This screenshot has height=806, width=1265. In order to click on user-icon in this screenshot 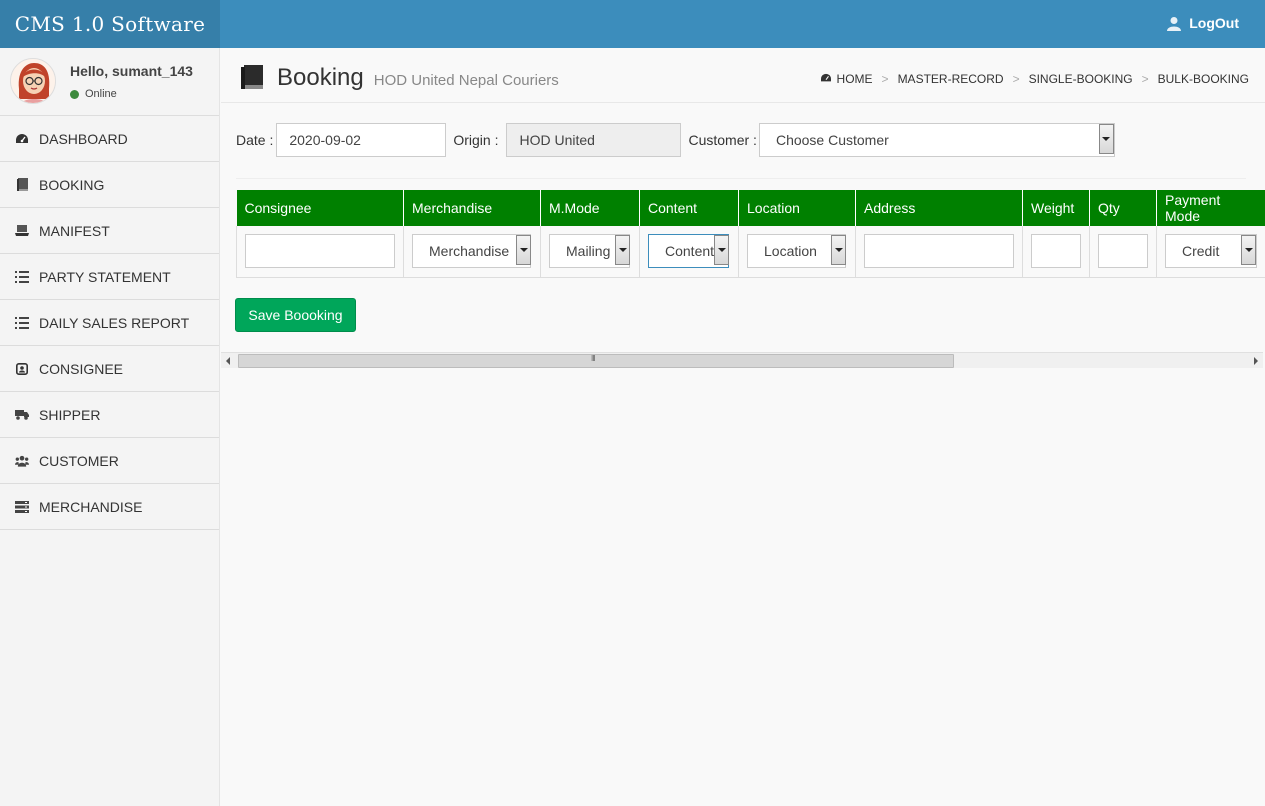, I will do `click(1174, 23)`.